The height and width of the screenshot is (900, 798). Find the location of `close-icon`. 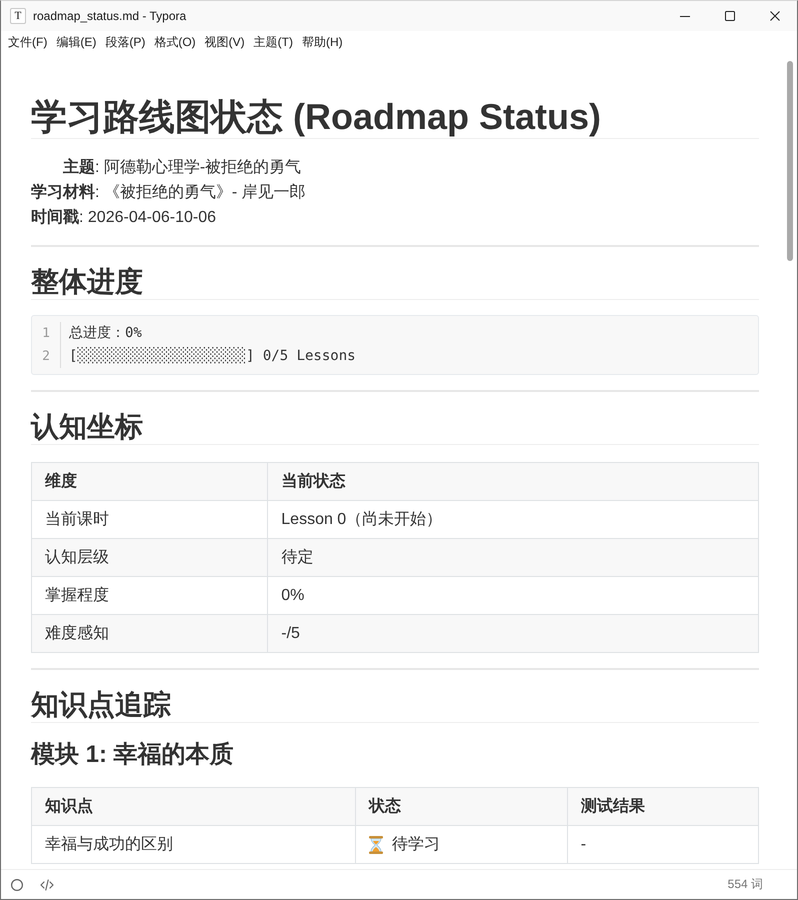

close-icon is located at coordinates (775, 16).